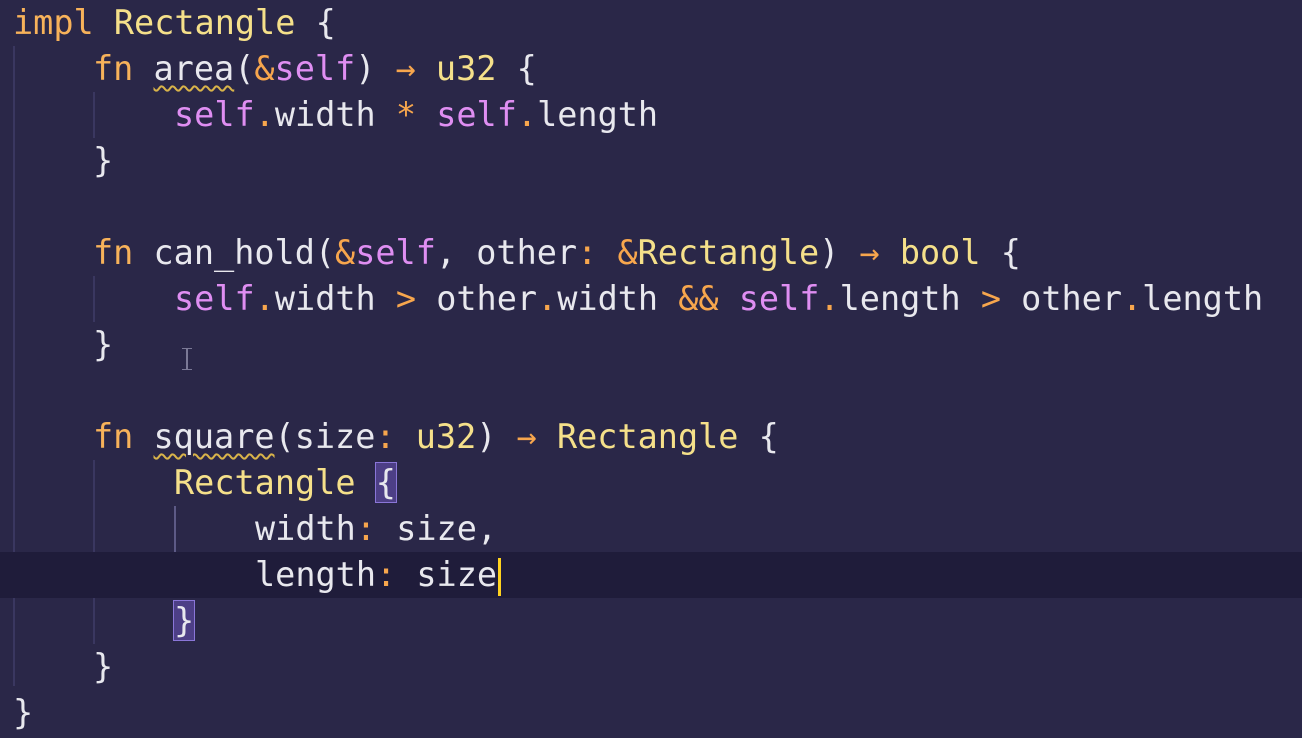  Describe the element at coordinates (204, 22) in the screenshot. I see `type-name: Rectangle` at that location.